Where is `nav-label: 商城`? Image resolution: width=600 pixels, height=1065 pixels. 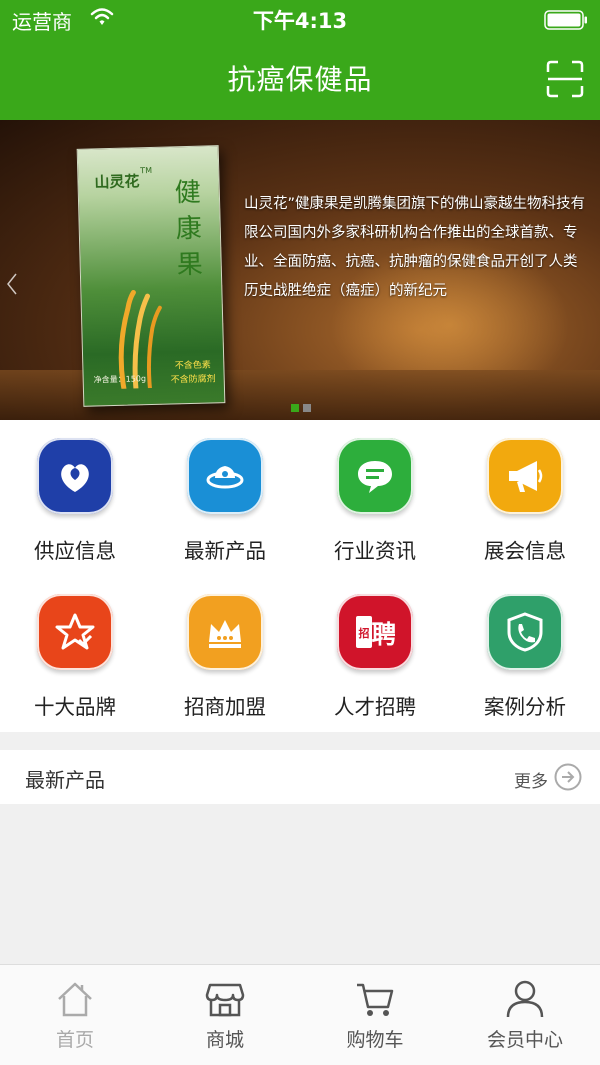 nav-label: 商城 is located at coordinates (224, 1040).